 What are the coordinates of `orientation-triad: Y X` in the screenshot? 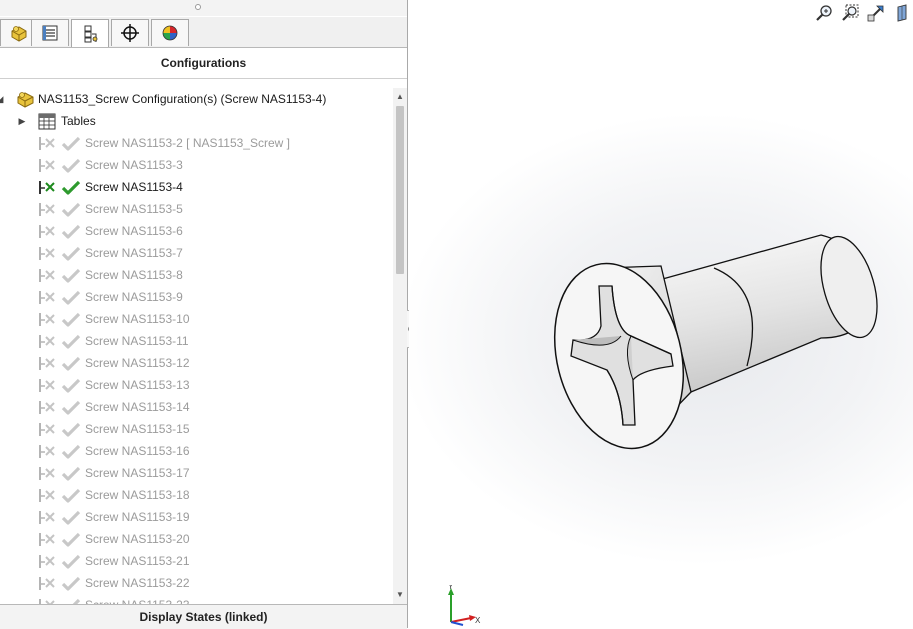 It's located at (464, 605).